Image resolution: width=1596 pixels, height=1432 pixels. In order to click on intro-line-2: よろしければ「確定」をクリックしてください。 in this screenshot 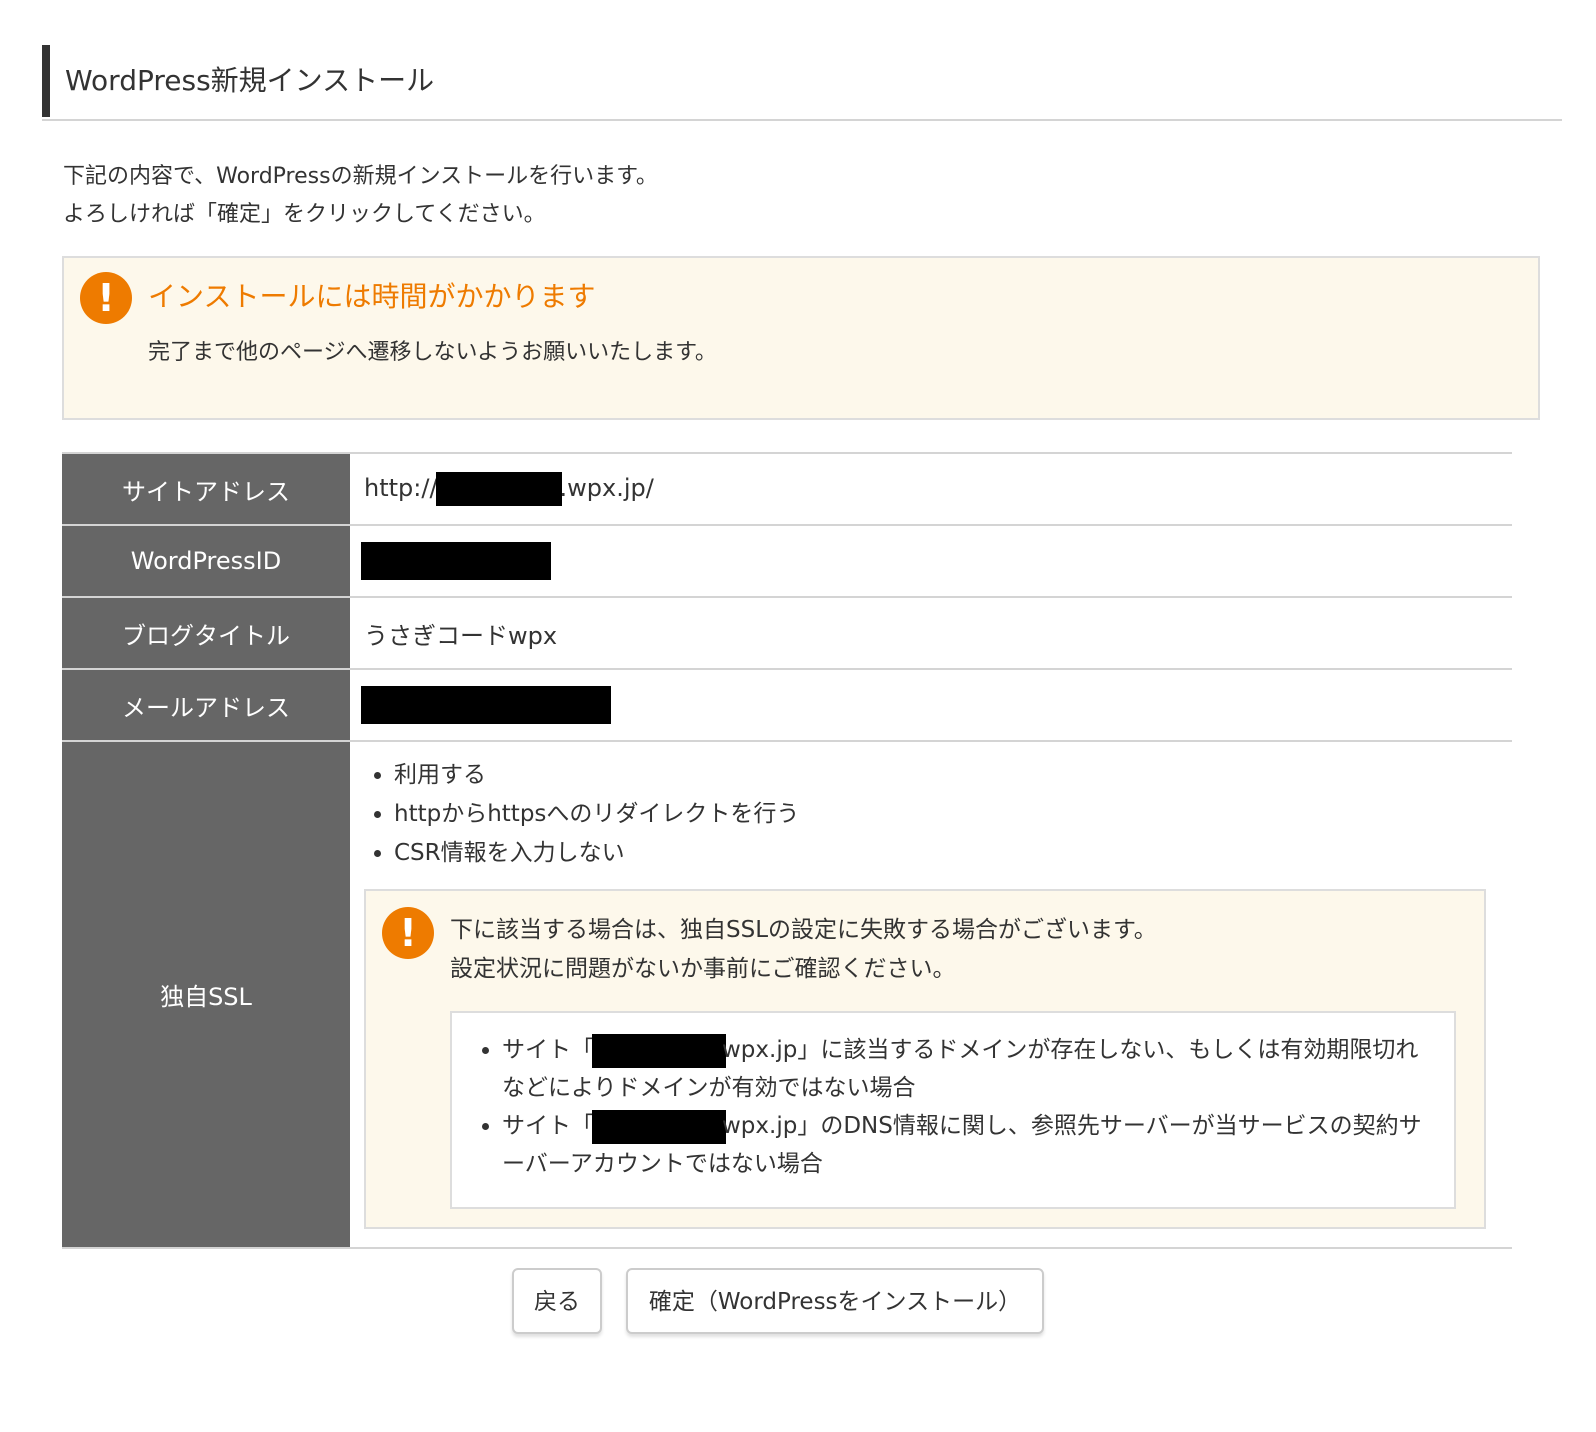, I will do `click(304, 214)`.